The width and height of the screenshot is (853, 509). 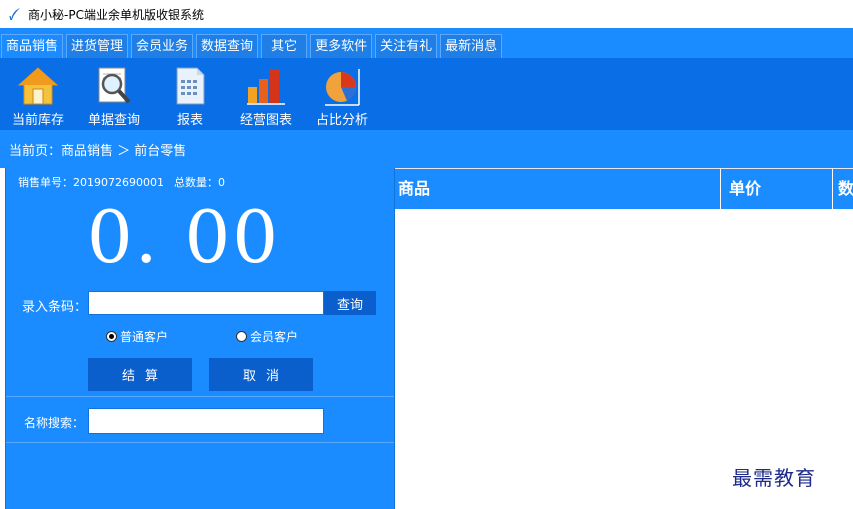 I want to click on order-info: 销售单号：2019072690001 总数量：0, so click(x=121, y=182).